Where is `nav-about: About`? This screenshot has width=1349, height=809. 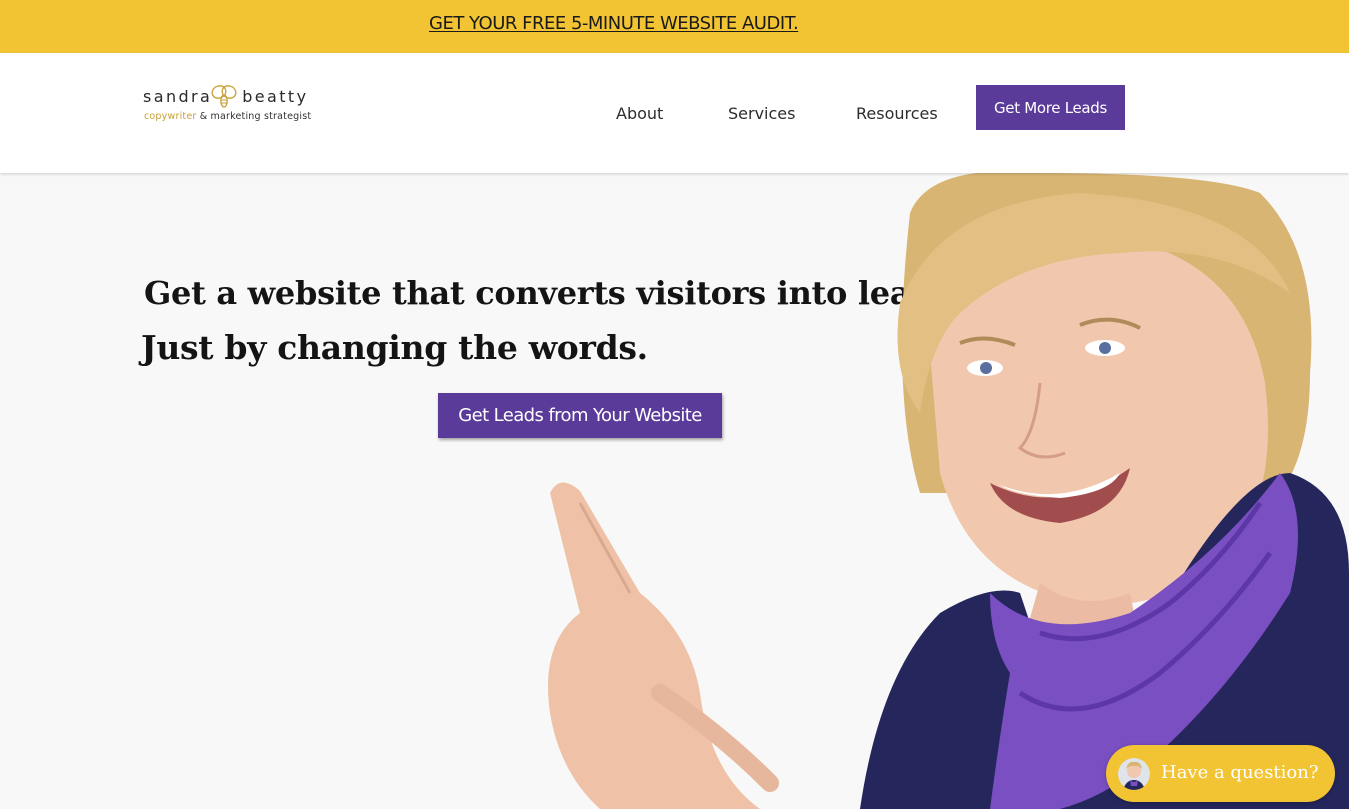 nav-about: About is located at coordinates (639, 113).